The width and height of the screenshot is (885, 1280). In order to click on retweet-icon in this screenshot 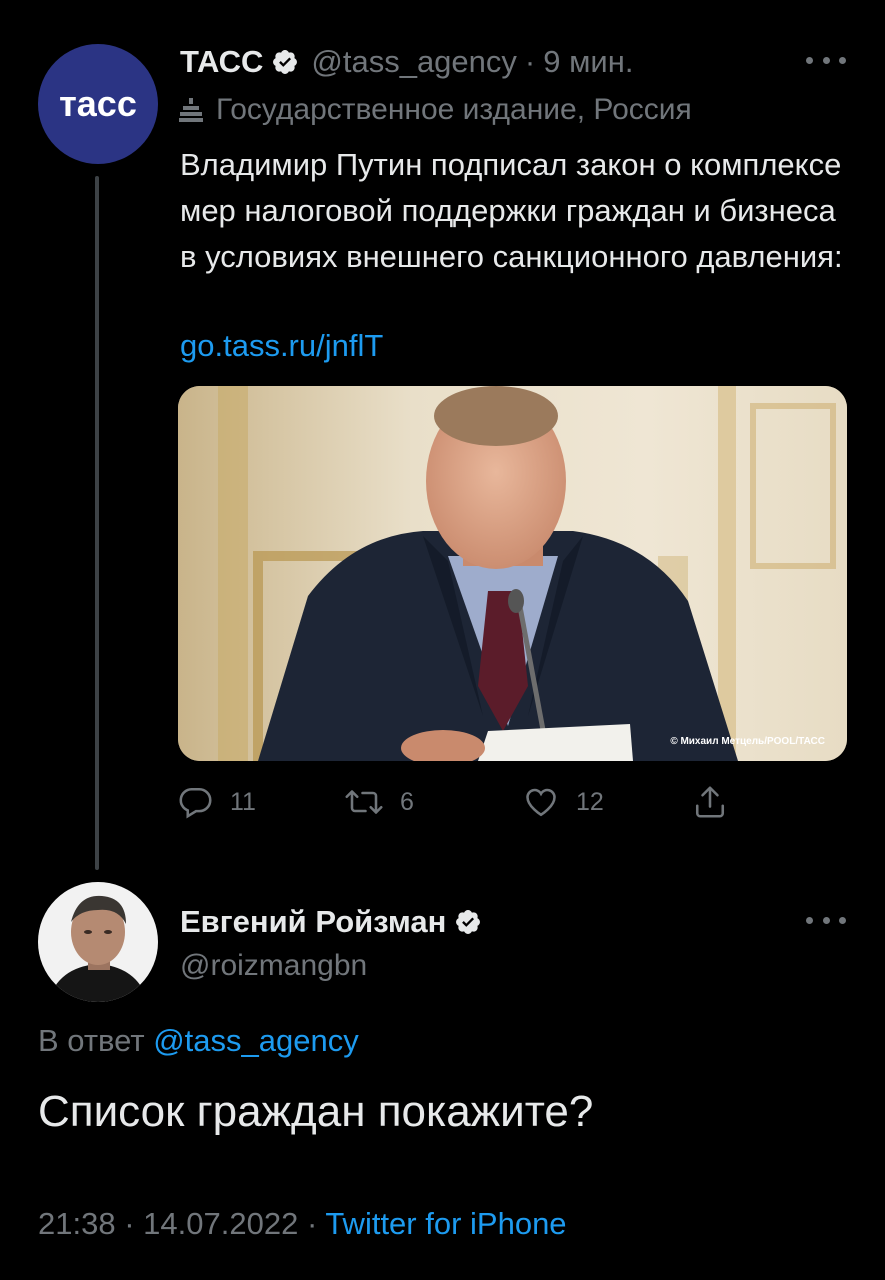, I will do `click(364, 802)`.